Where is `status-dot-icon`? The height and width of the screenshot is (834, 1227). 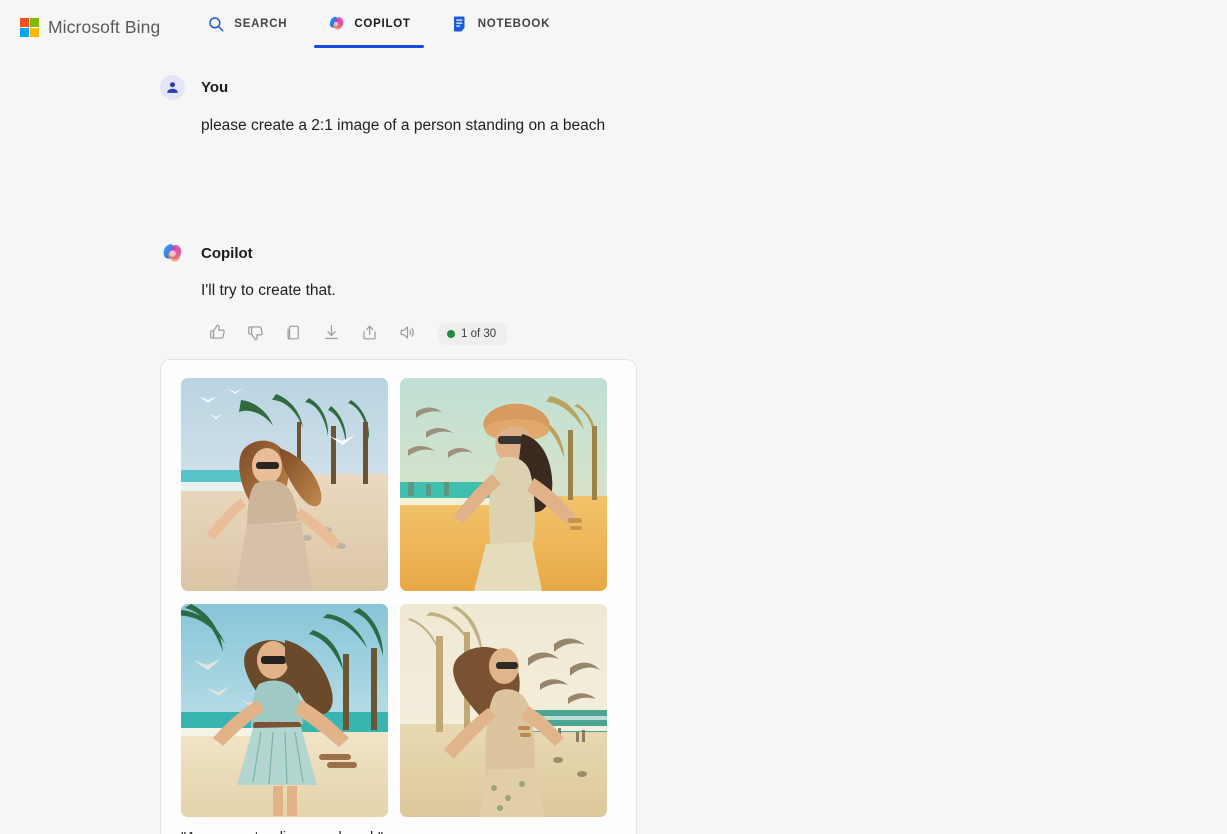
status-dot-icon is located at coordinates (451, 333).